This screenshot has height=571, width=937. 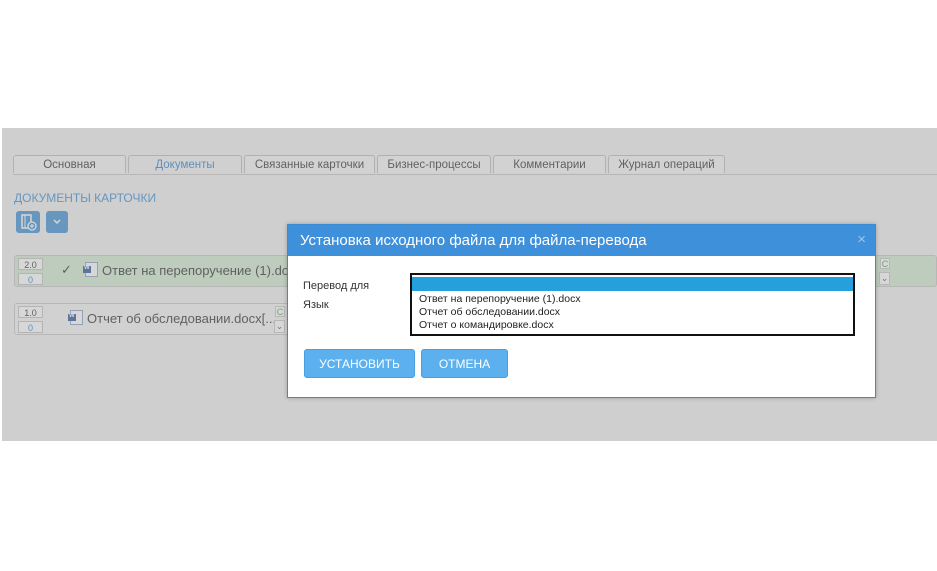 What do you see at coordinates (464, 363) in the screenshot?
I see `cancel-button: ОТМЕНА` at bounding box center [464, 363].